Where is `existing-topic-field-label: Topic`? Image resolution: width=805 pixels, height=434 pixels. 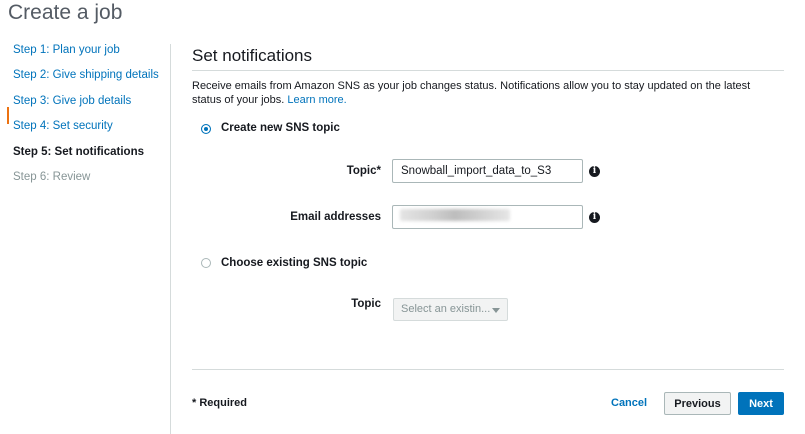 existing-topic-field-label: Topic is located at coordinates (366, 304).